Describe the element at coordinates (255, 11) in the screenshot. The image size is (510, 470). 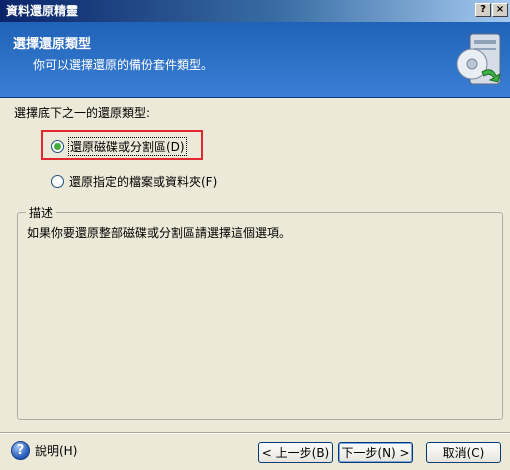
I see `title-bar: 資料還原精靈 ? ×` at that location.